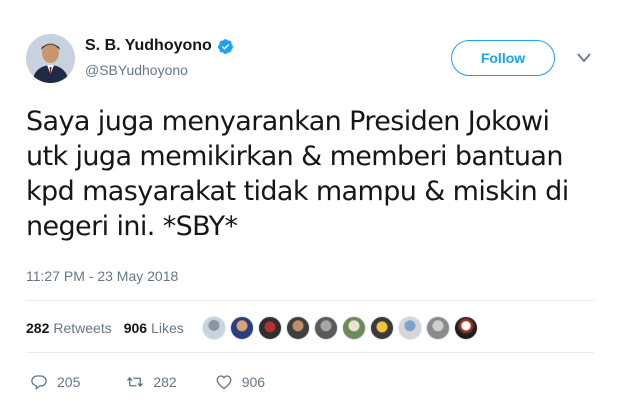 The height and width of the screenshot is (413, 620). Describe the element at coordinates (135, 382) in the screenshot. I see `retweet-icon` at that location.